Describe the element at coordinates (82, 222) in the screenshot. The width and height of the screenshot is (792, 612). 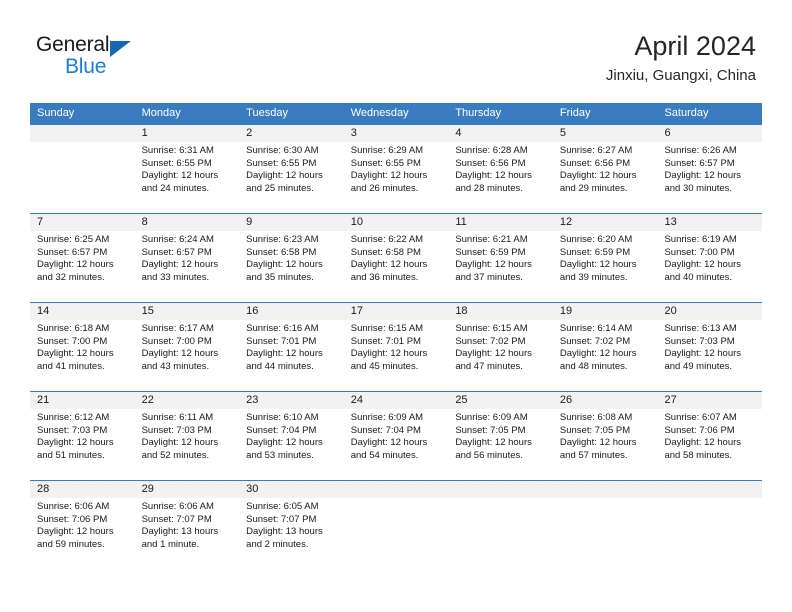
I see `day-number: 7` at that location.